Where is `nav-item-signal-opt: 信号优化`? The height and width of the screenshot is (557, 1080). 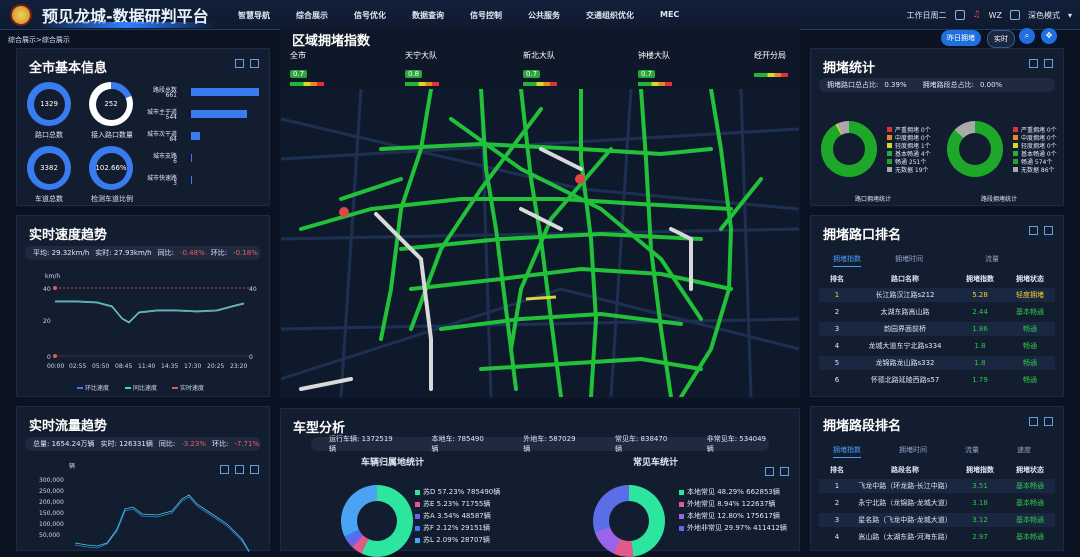 nav-item-signal-opt: 信号优化 is located at coordinates (370, 15).